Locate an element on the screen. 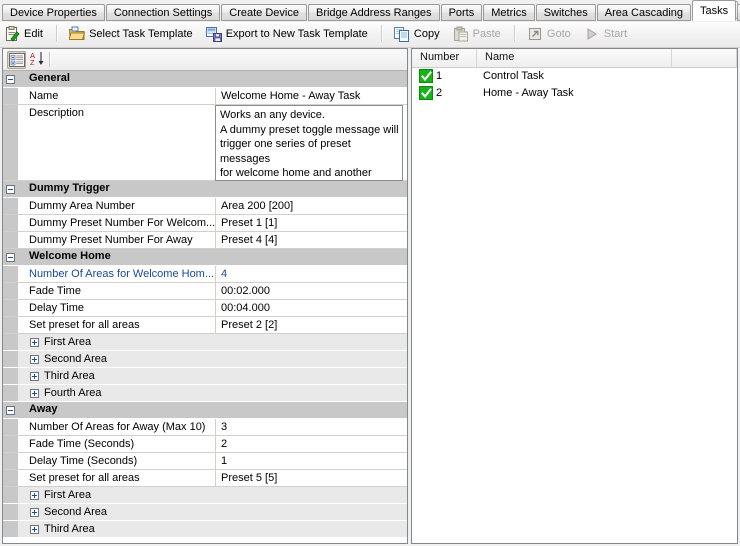 This screenshot has width=740, height=546. tab-label: Connection Settings is located at coordinates (163, 13).